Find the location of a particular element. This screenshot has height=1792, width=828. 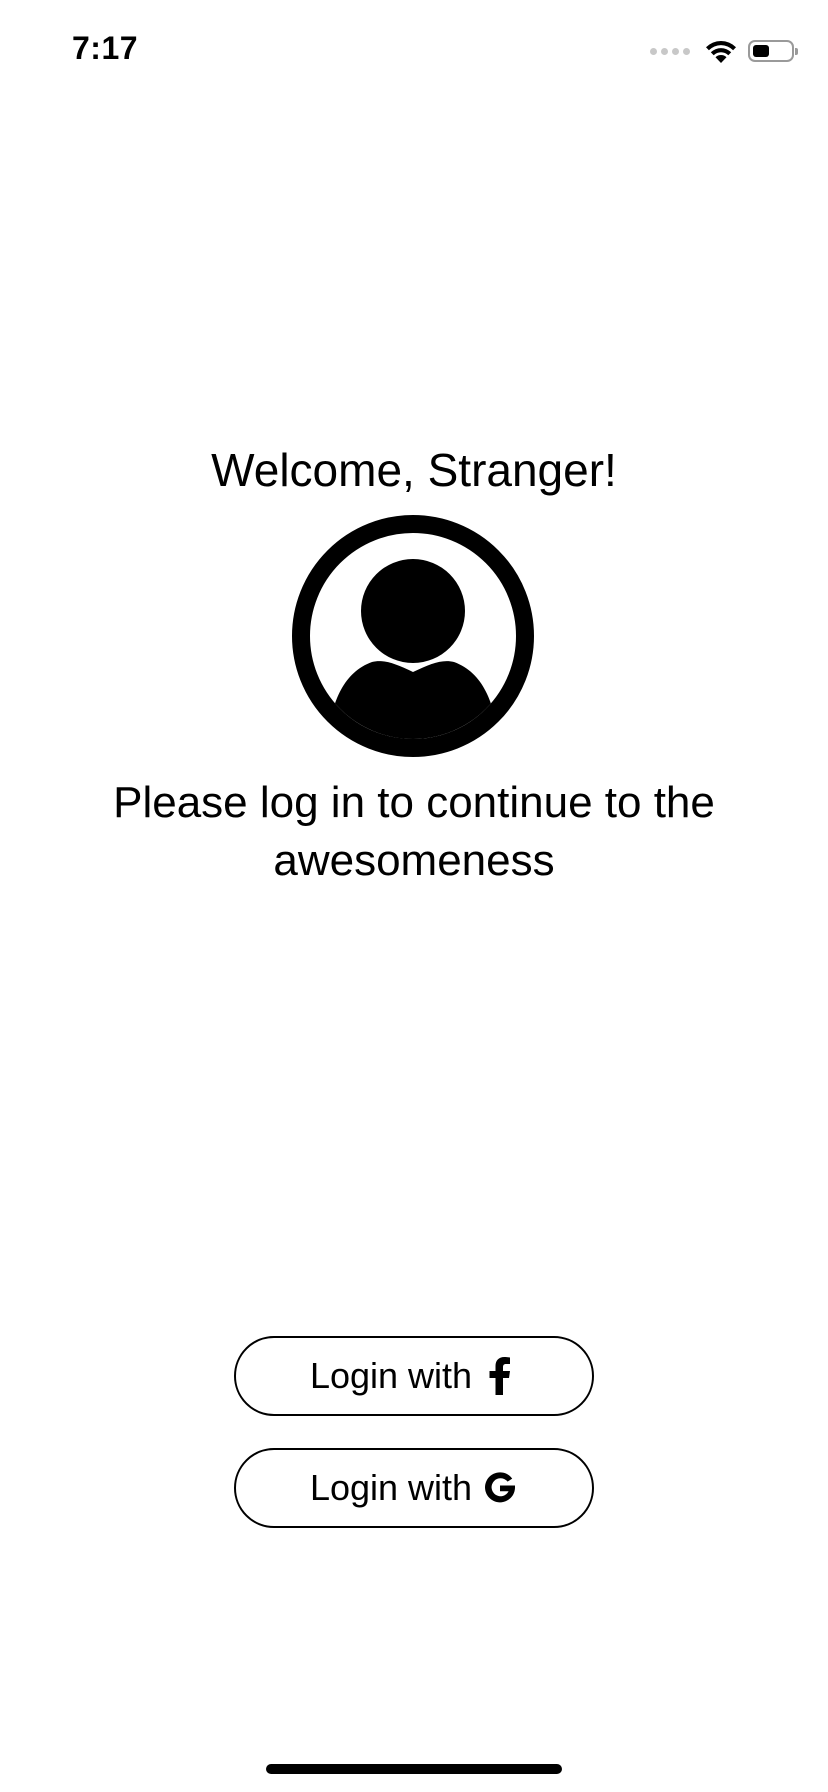

login-facebook-label: Login with is located at coordinates (391, 1375).